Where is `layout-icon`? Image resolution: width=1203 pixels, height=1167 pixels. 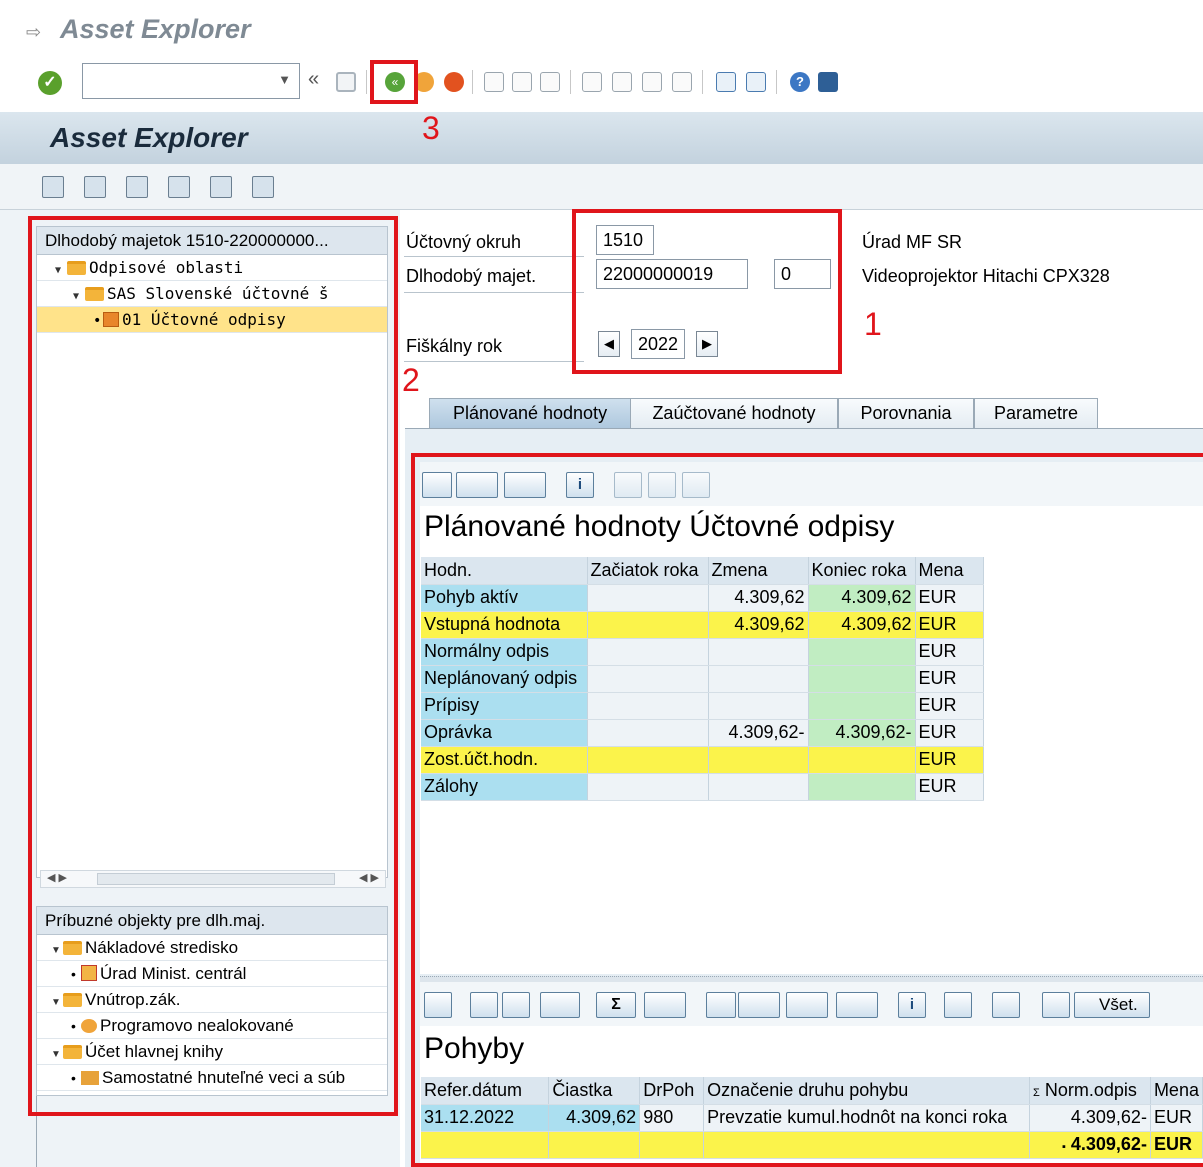
layout-icon is located at coordinates (263, 187).